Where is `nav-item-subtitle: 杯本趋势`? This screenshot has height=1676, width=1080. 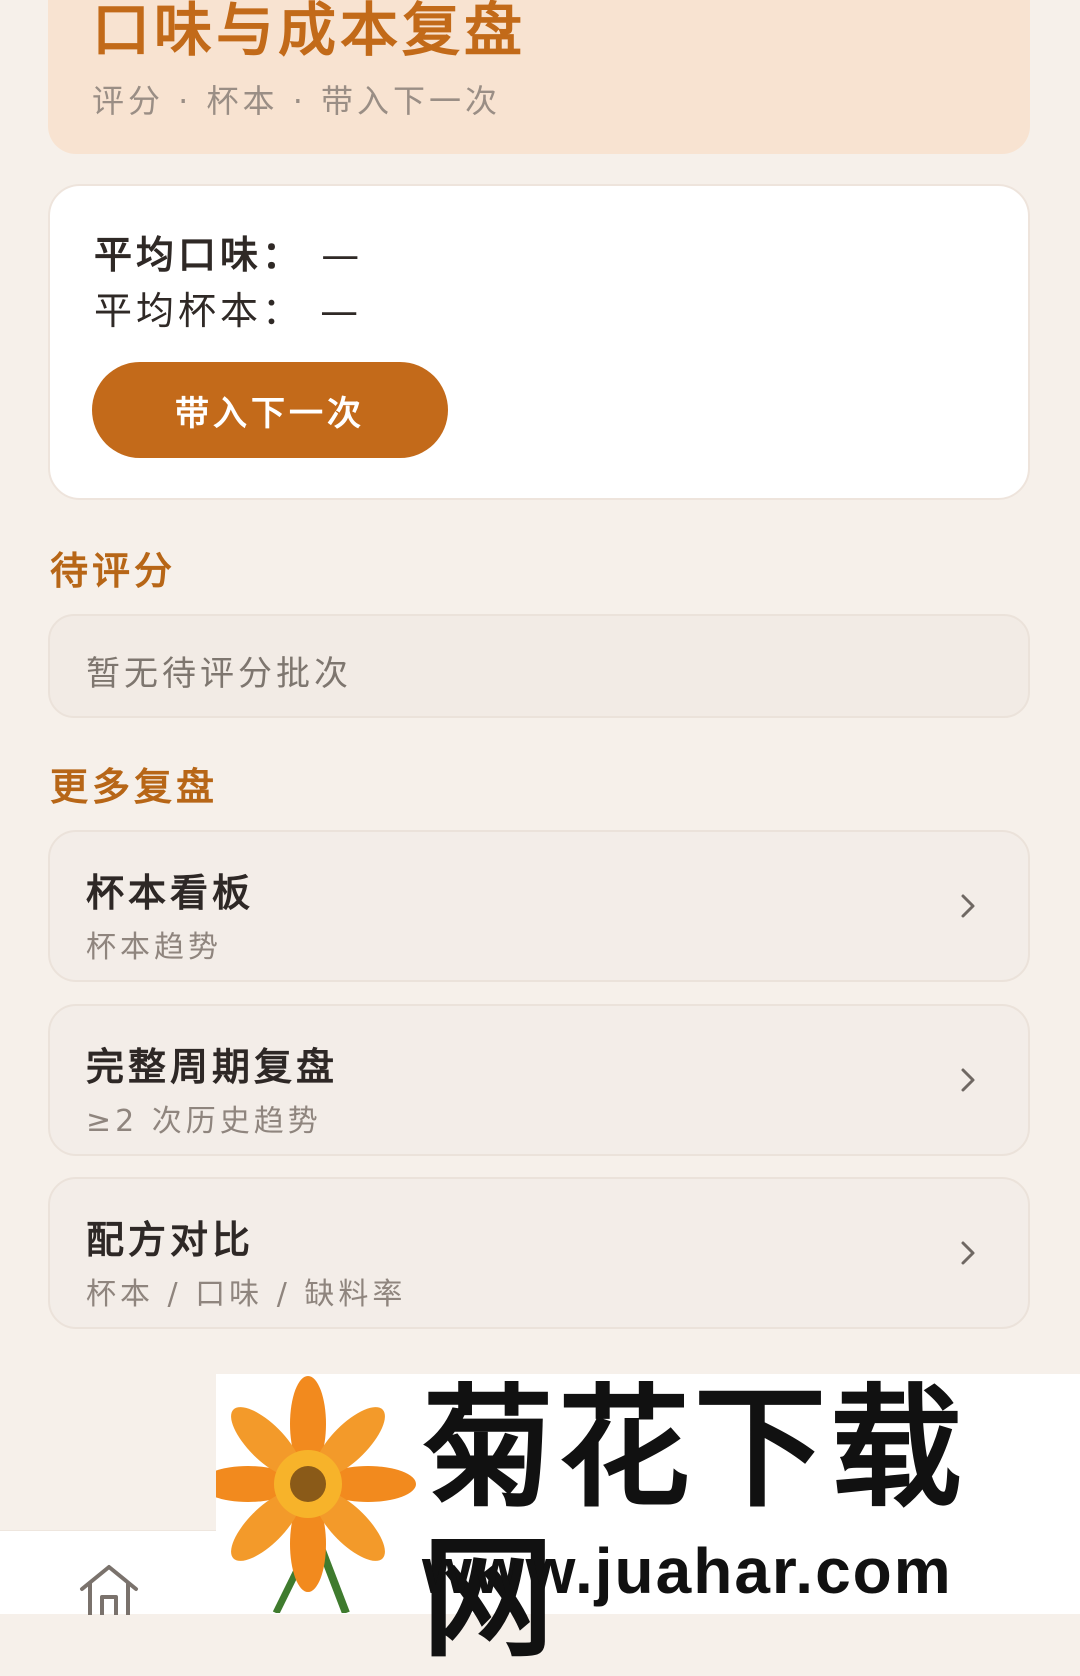
nav-item-subtitle: 杯本趋势 is located at coordinates (154, 947).